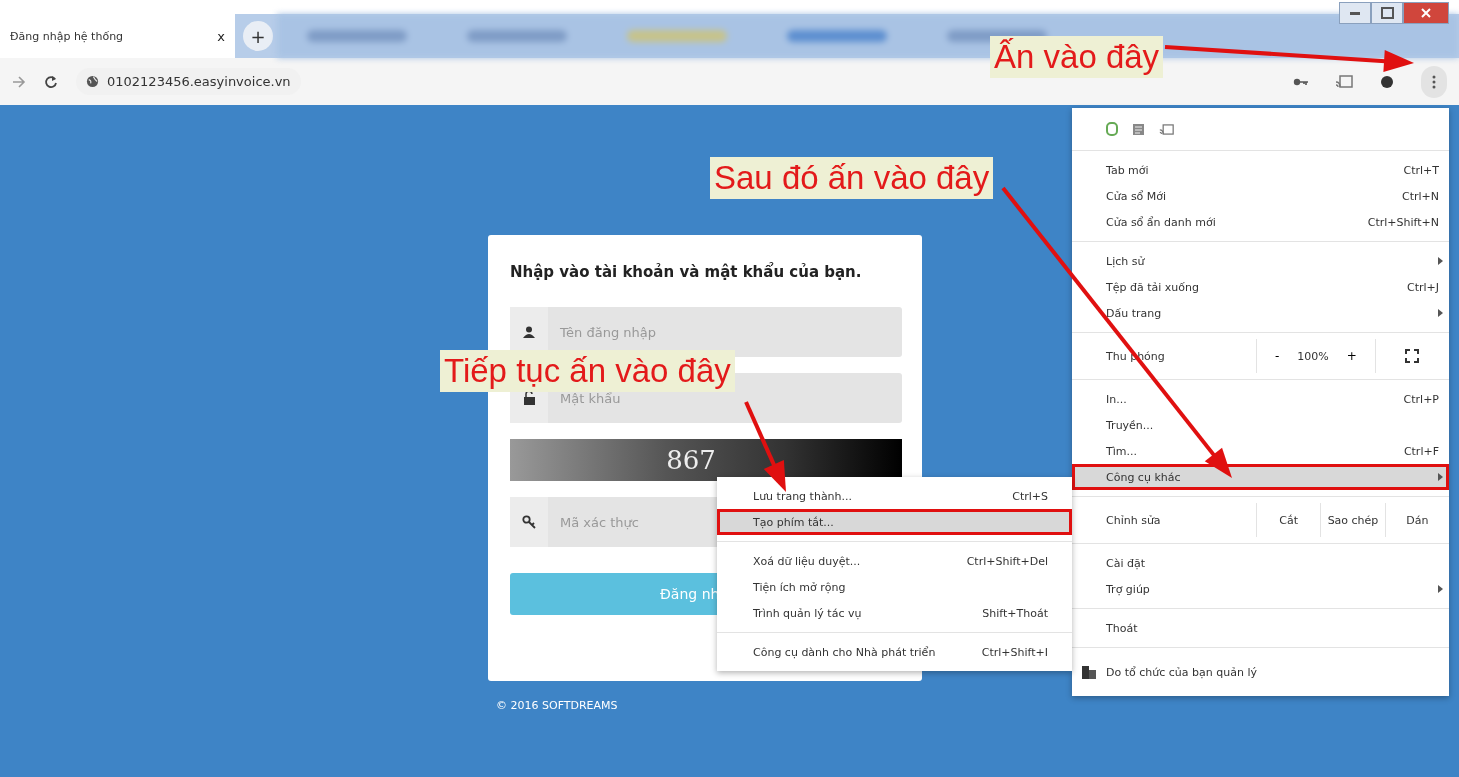 The height and width of the screenshot is (777, 1459). I want to click on user-icon, so click(529, 332).